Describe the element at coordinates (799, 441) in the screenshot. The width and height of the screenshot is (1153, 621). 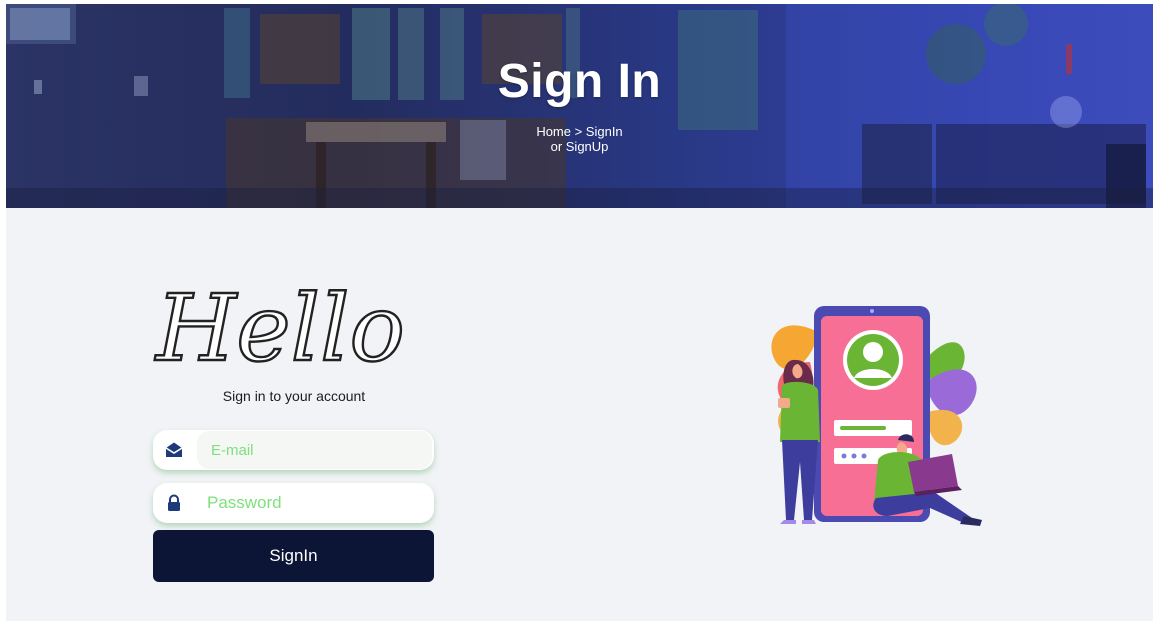
I see `person-standing-figure` at that location.